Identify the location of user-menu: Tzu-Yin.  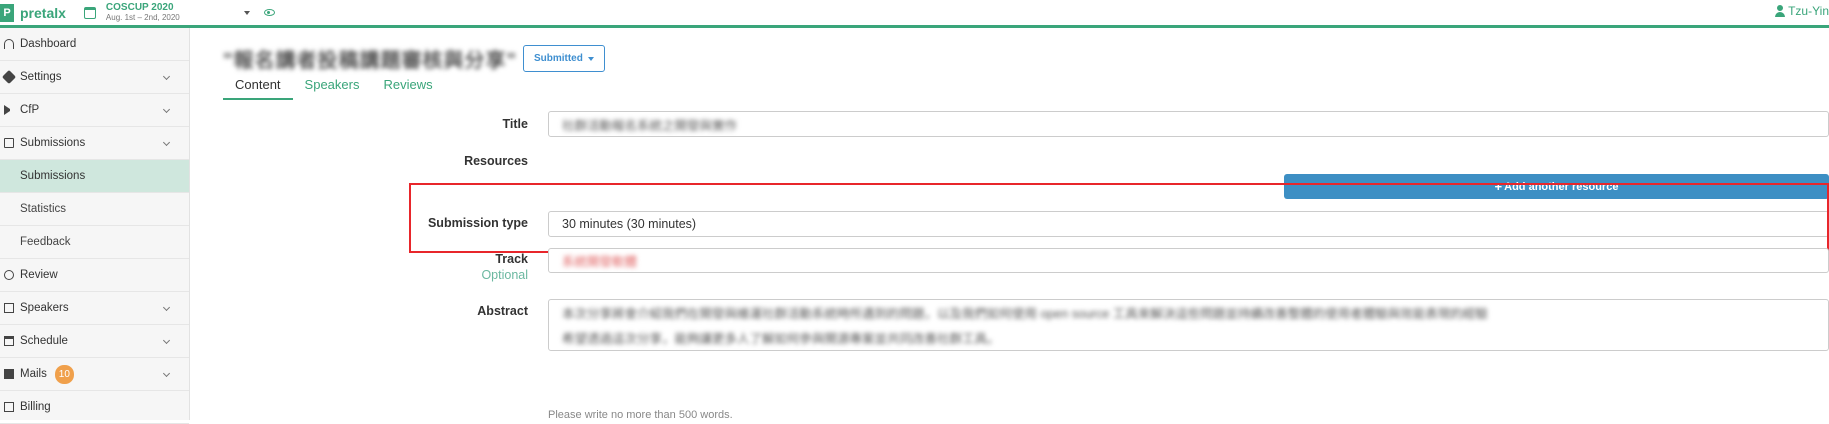
(1802, 11).